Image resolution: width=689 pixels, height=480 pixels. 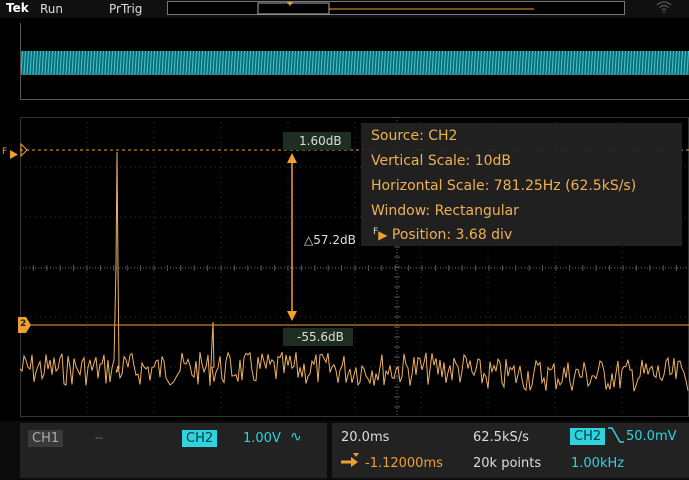 I want to click on trigger-arrow-icon, so click(x=14, y=154).